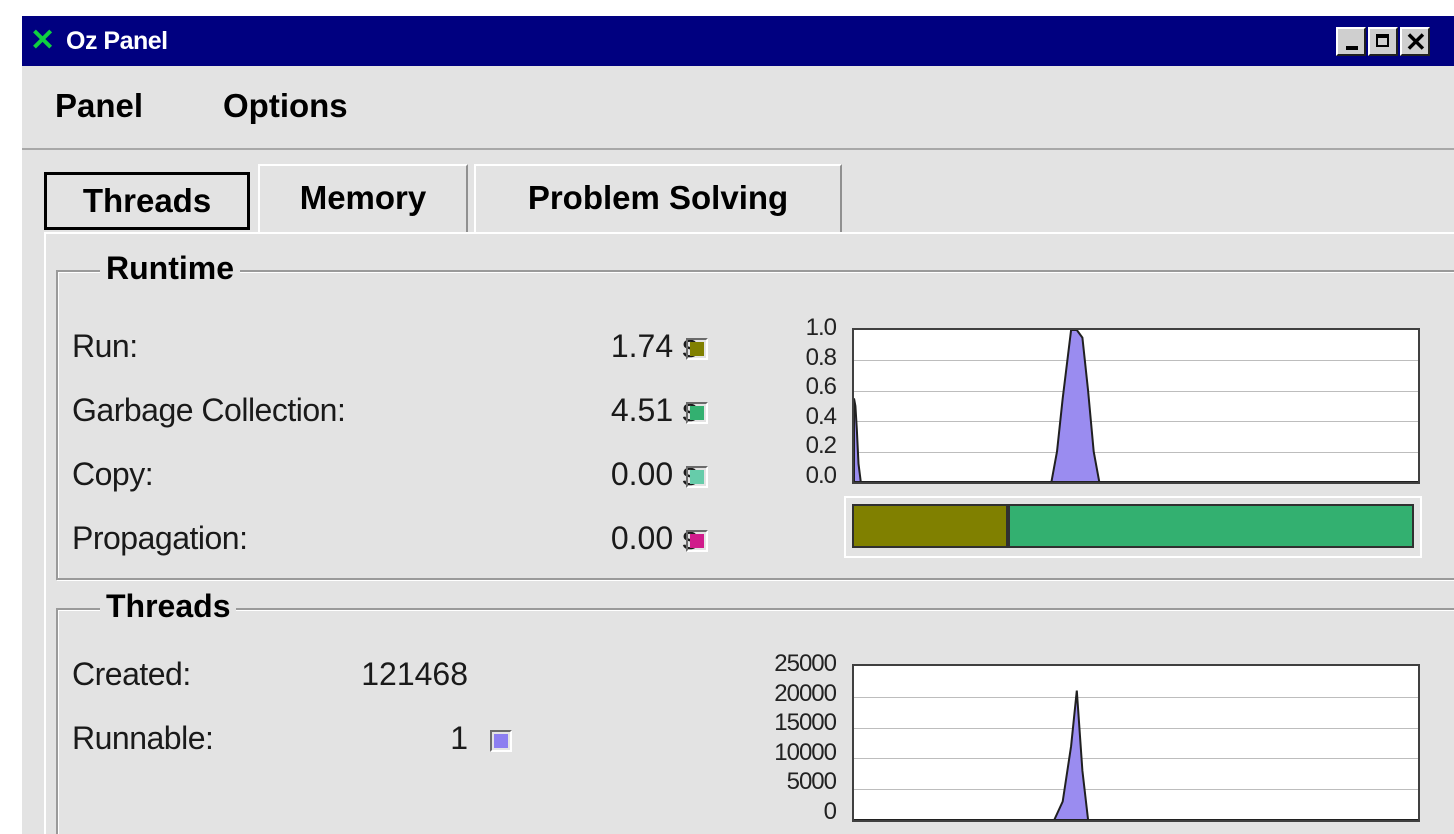 The image size is (1454, 834). Describe the element at coordinates (147, 201) in the screenshot. I see `tab-threads: Threads` at that location.